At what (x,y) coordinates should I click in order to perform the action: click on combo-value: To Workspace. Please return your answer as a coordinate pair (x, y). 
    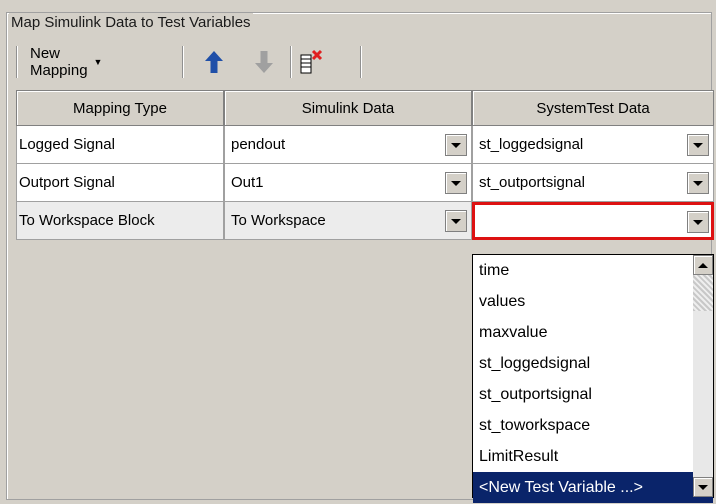
    Looking at the image, I should click on (278, 220).